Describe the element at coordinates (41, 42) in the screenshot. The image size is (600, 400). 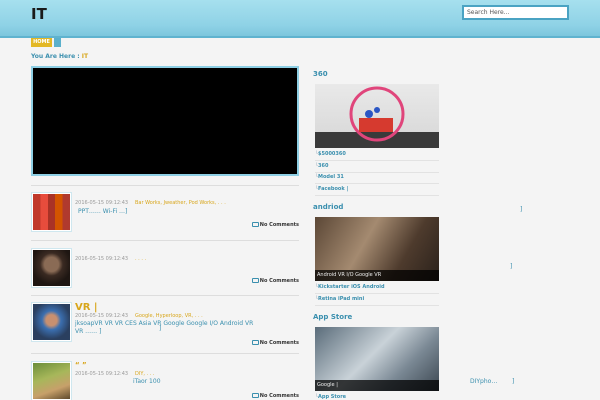
I see `nav-home-button: HOME` at that location.